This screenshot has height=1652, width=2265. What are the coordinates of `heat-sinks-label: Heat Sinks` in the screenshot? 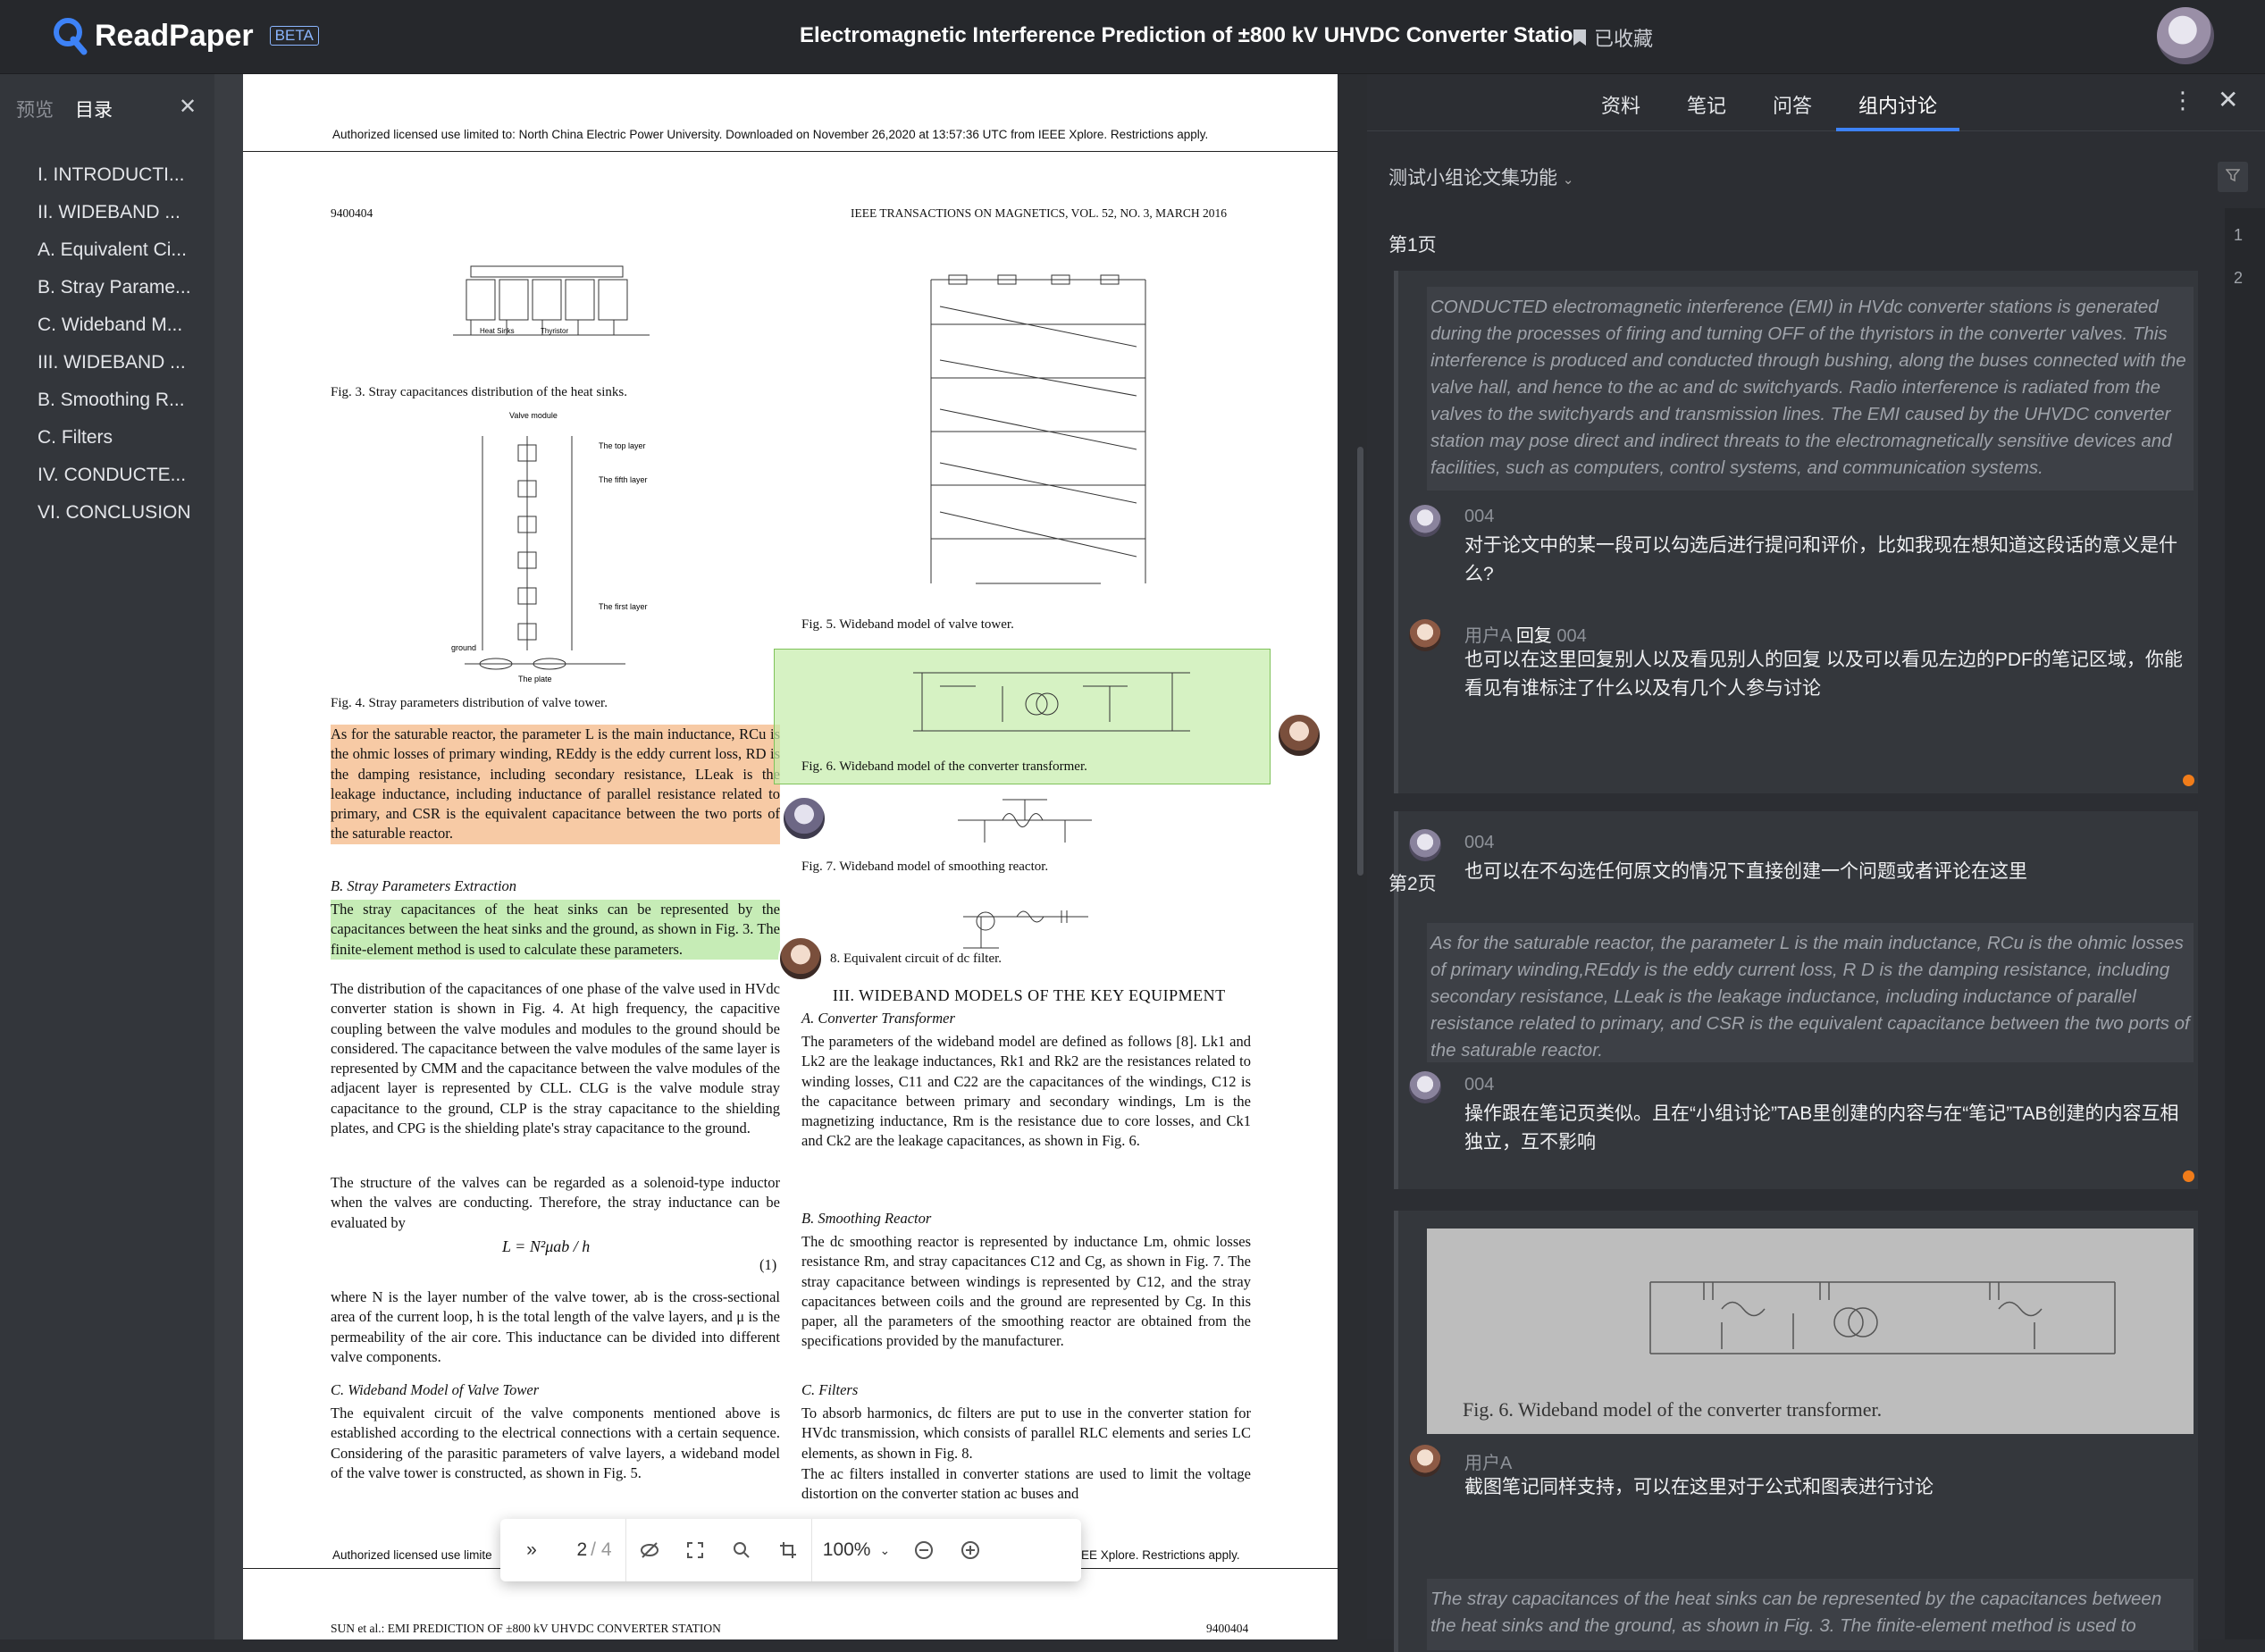 It's located at (497, 331).